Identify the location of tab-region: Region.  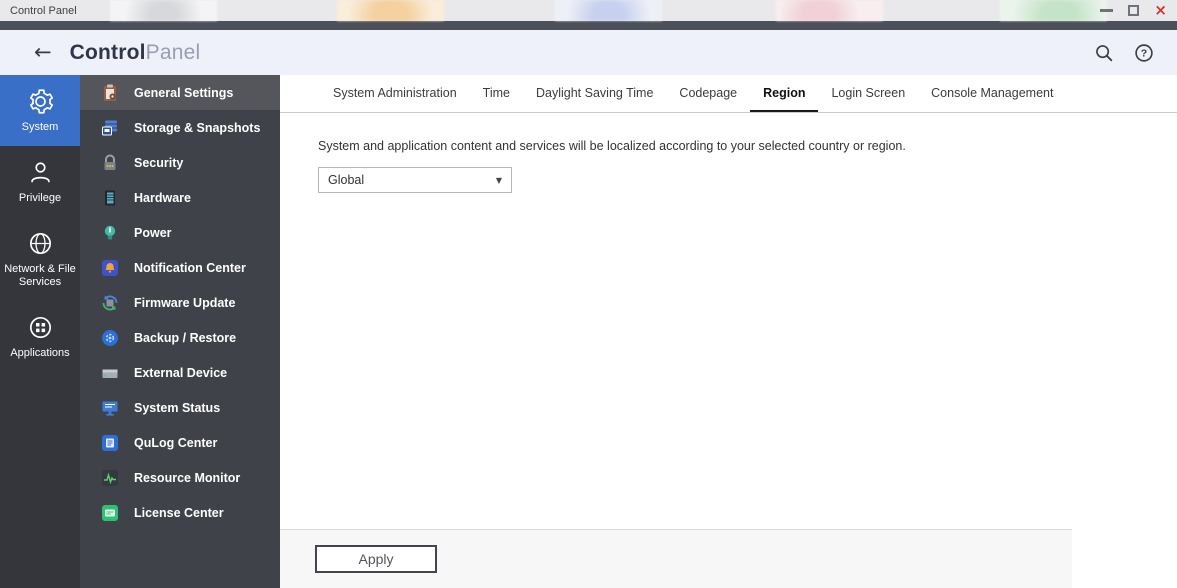
(784, 93).